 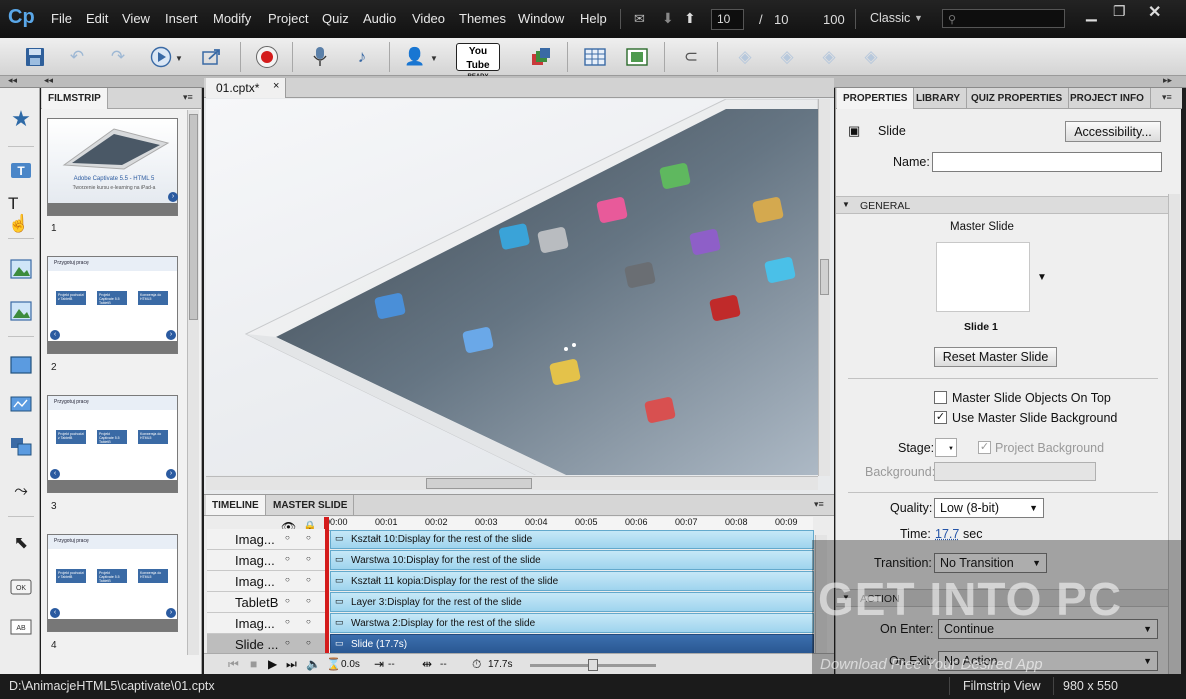 I want to click on play-icon: ▶, so click(x=272, y=664).